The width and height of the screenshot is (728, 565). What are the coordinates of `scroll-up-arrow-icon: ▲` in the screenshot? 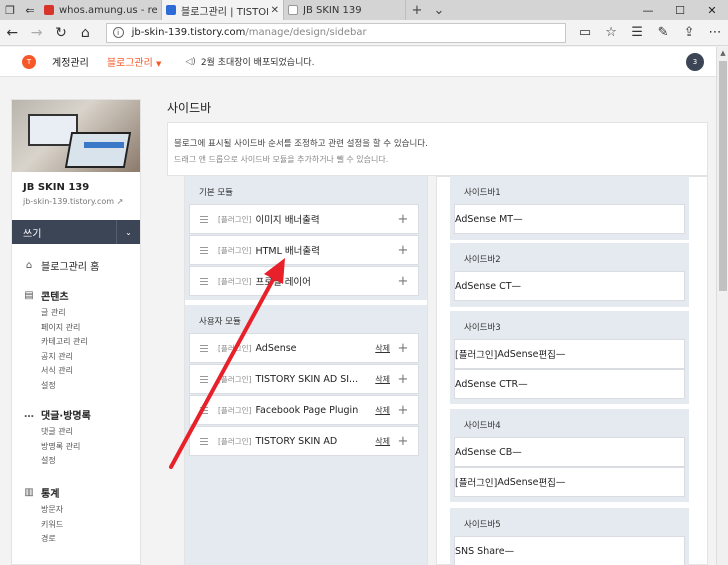 It's located at (722, 53).